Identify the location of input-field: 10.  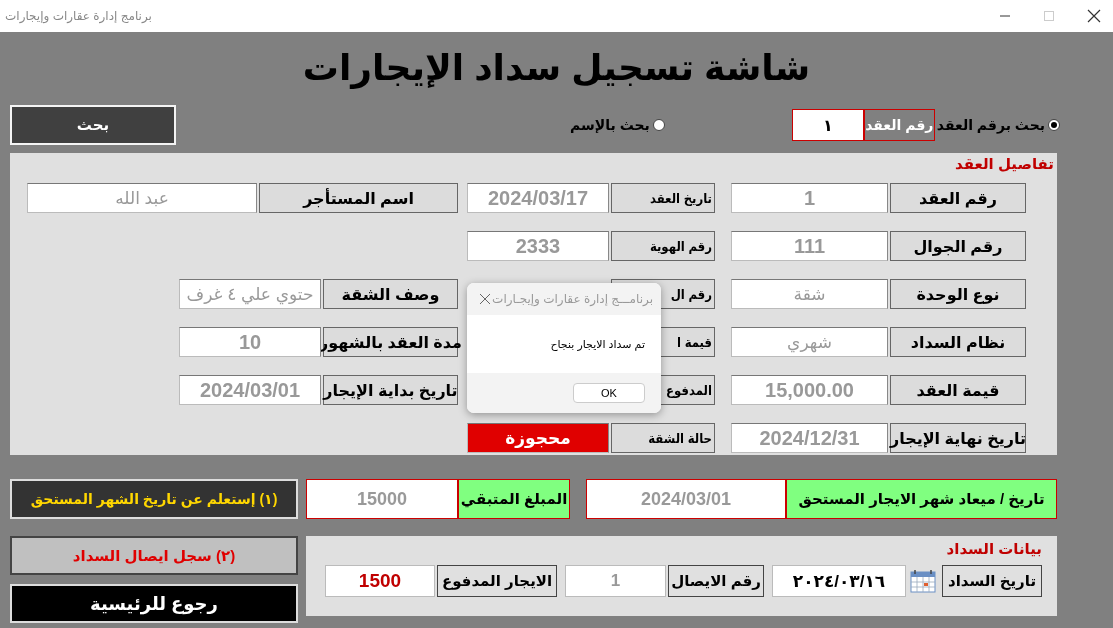
(250, 342).